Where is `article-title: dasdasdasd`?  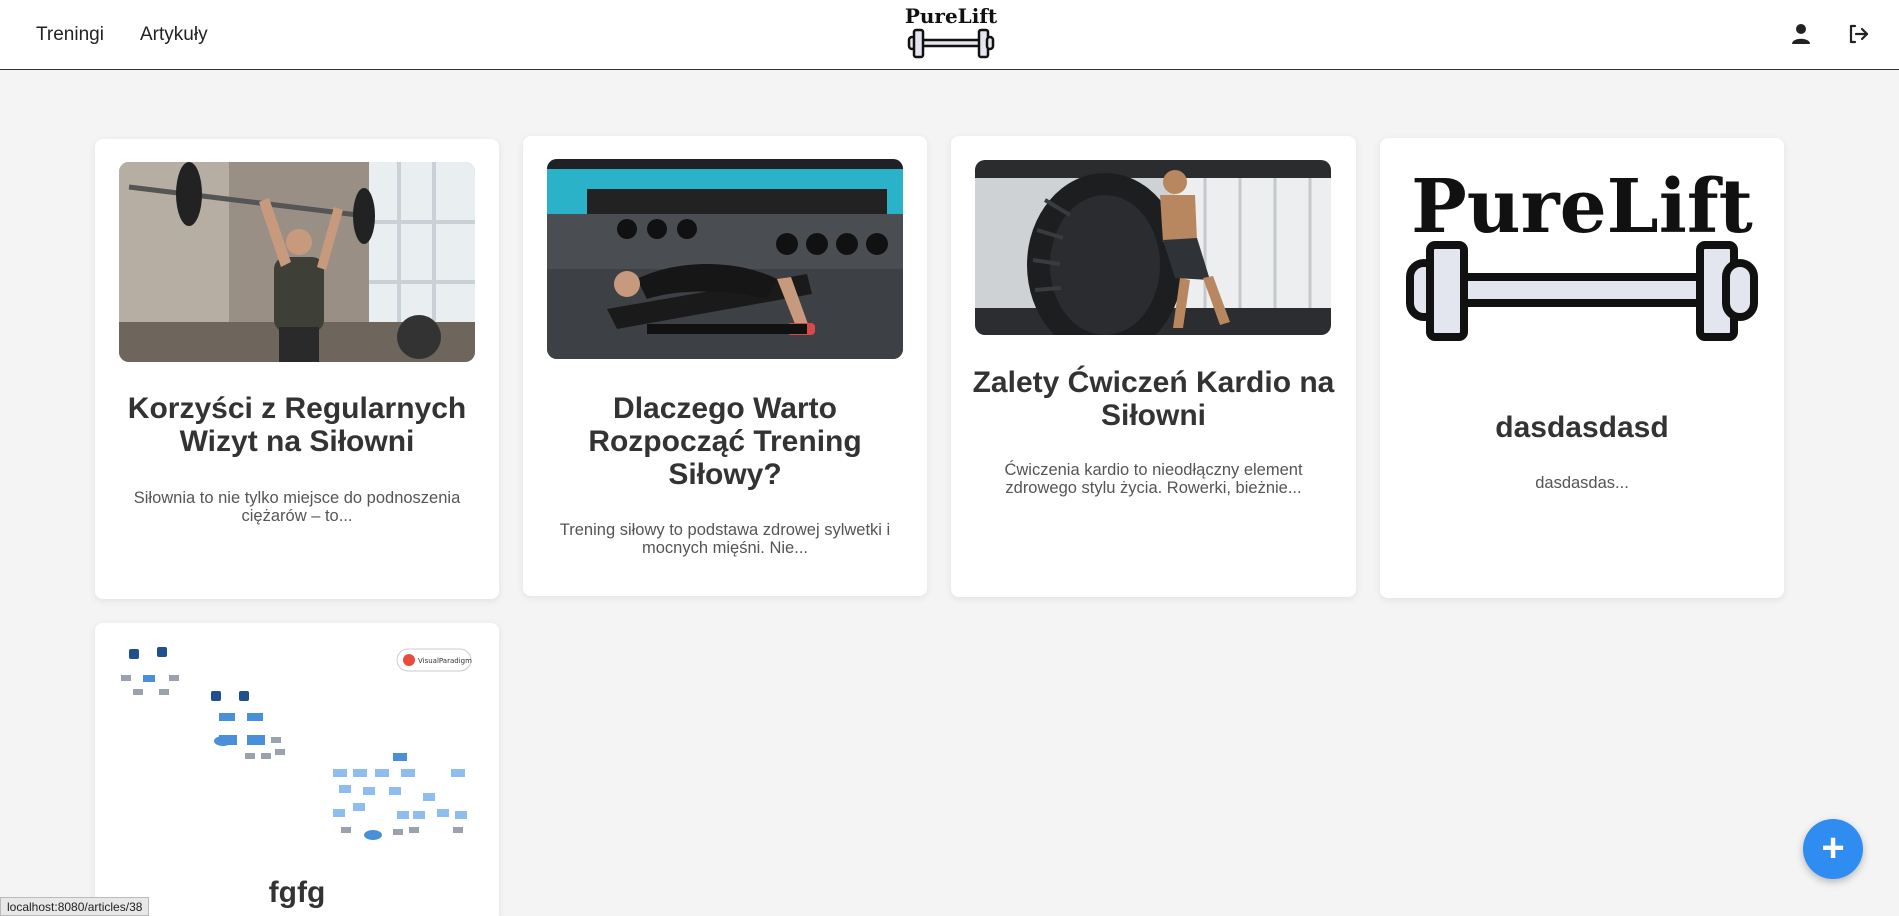
article-title: dasdasdasd is located at coordinates (1582, 427).